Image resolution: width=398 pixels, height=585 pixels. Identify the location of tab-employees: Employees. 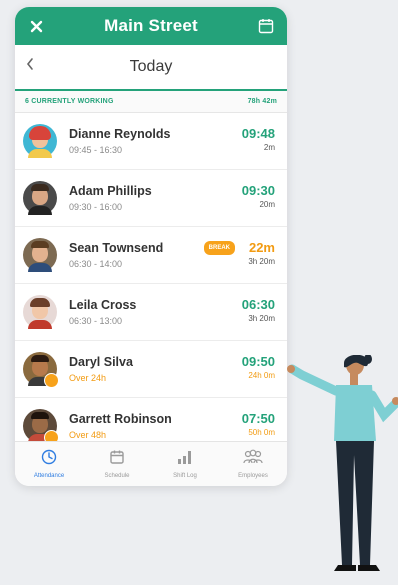
(253, 464).